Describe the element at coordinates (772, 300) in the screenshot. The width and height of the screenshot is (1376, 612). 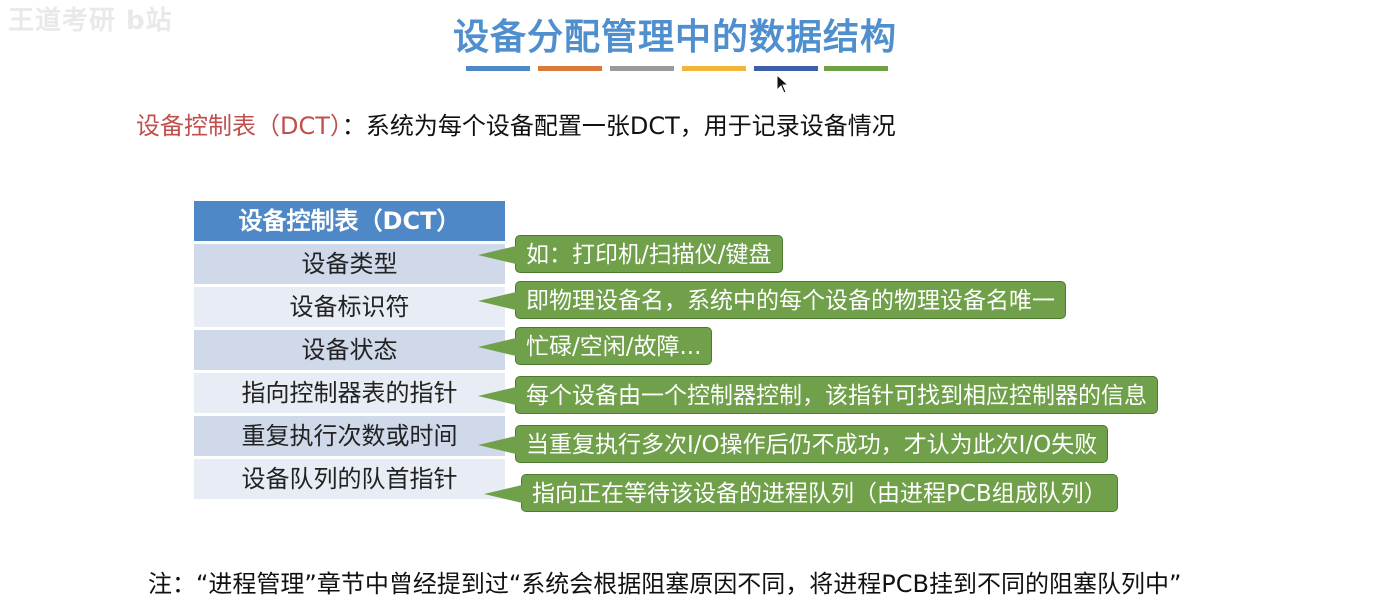
I see `callout-device-id: 即物理设备名，系统中的每个设备的物理设备名唯一` at that location.